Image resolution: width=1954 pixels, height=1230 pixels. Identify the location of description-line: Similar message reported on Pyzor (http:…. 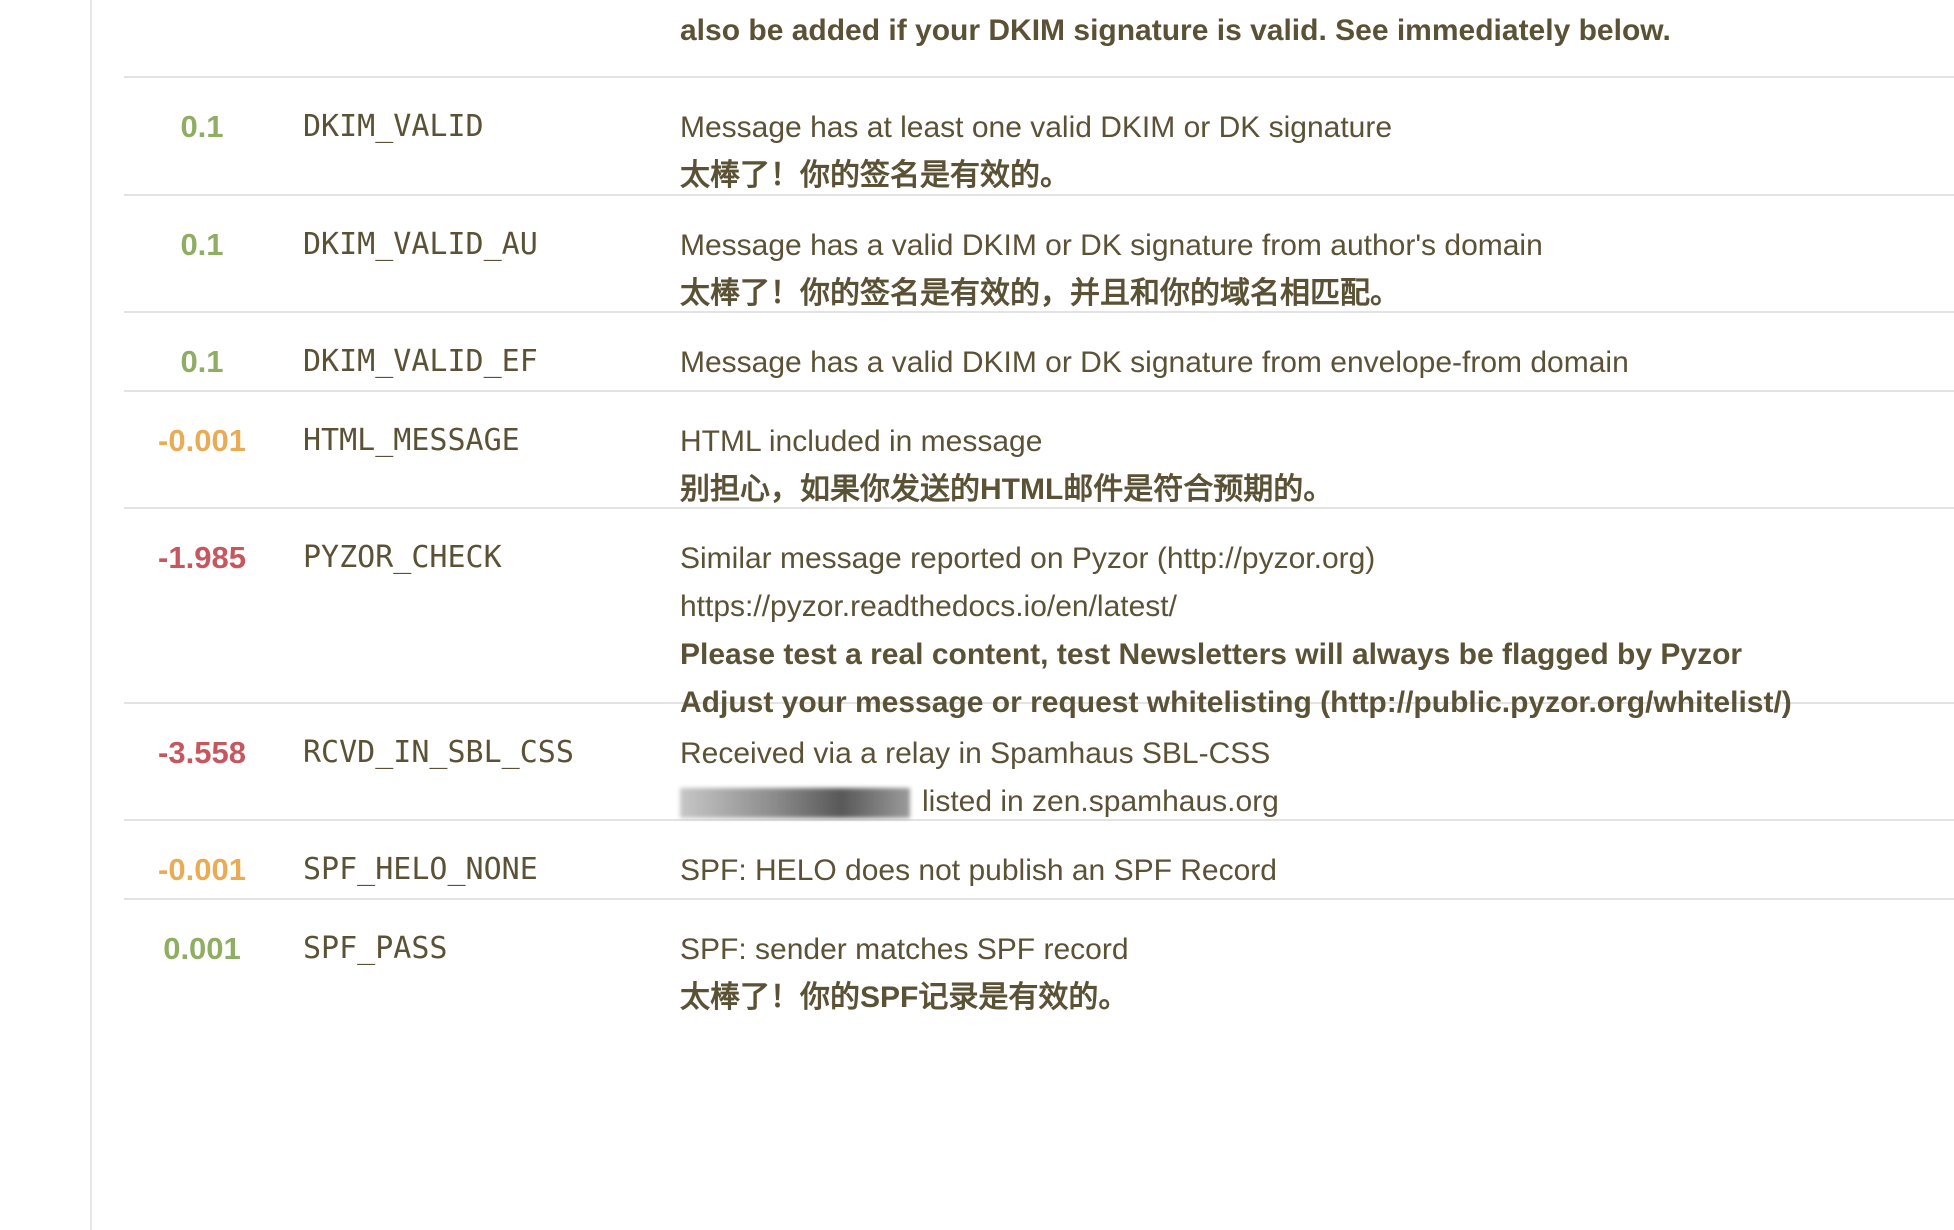
(1028, 558).